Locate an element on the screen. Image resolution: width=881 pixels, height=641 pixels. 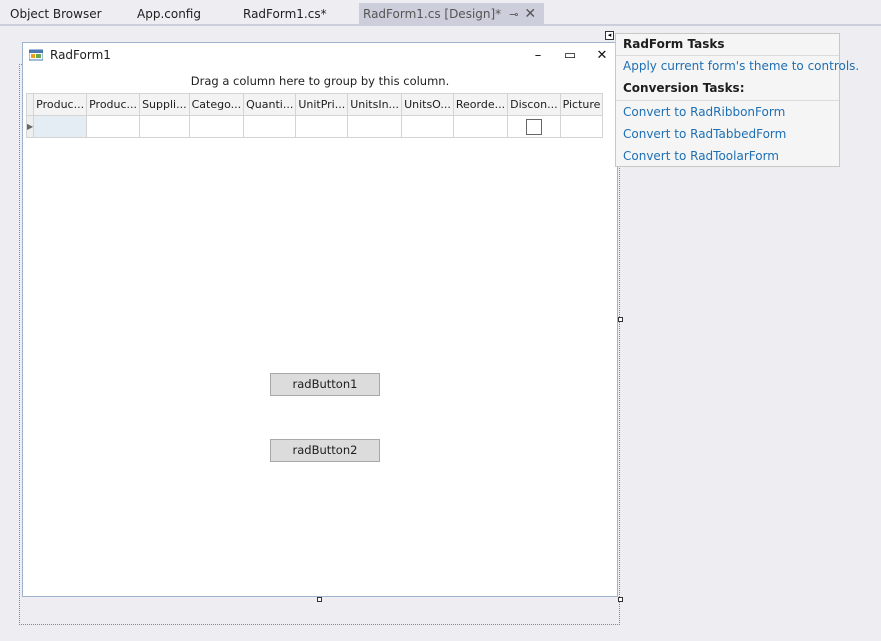
column-header-label: Picture is located at coordinates (581, 104).